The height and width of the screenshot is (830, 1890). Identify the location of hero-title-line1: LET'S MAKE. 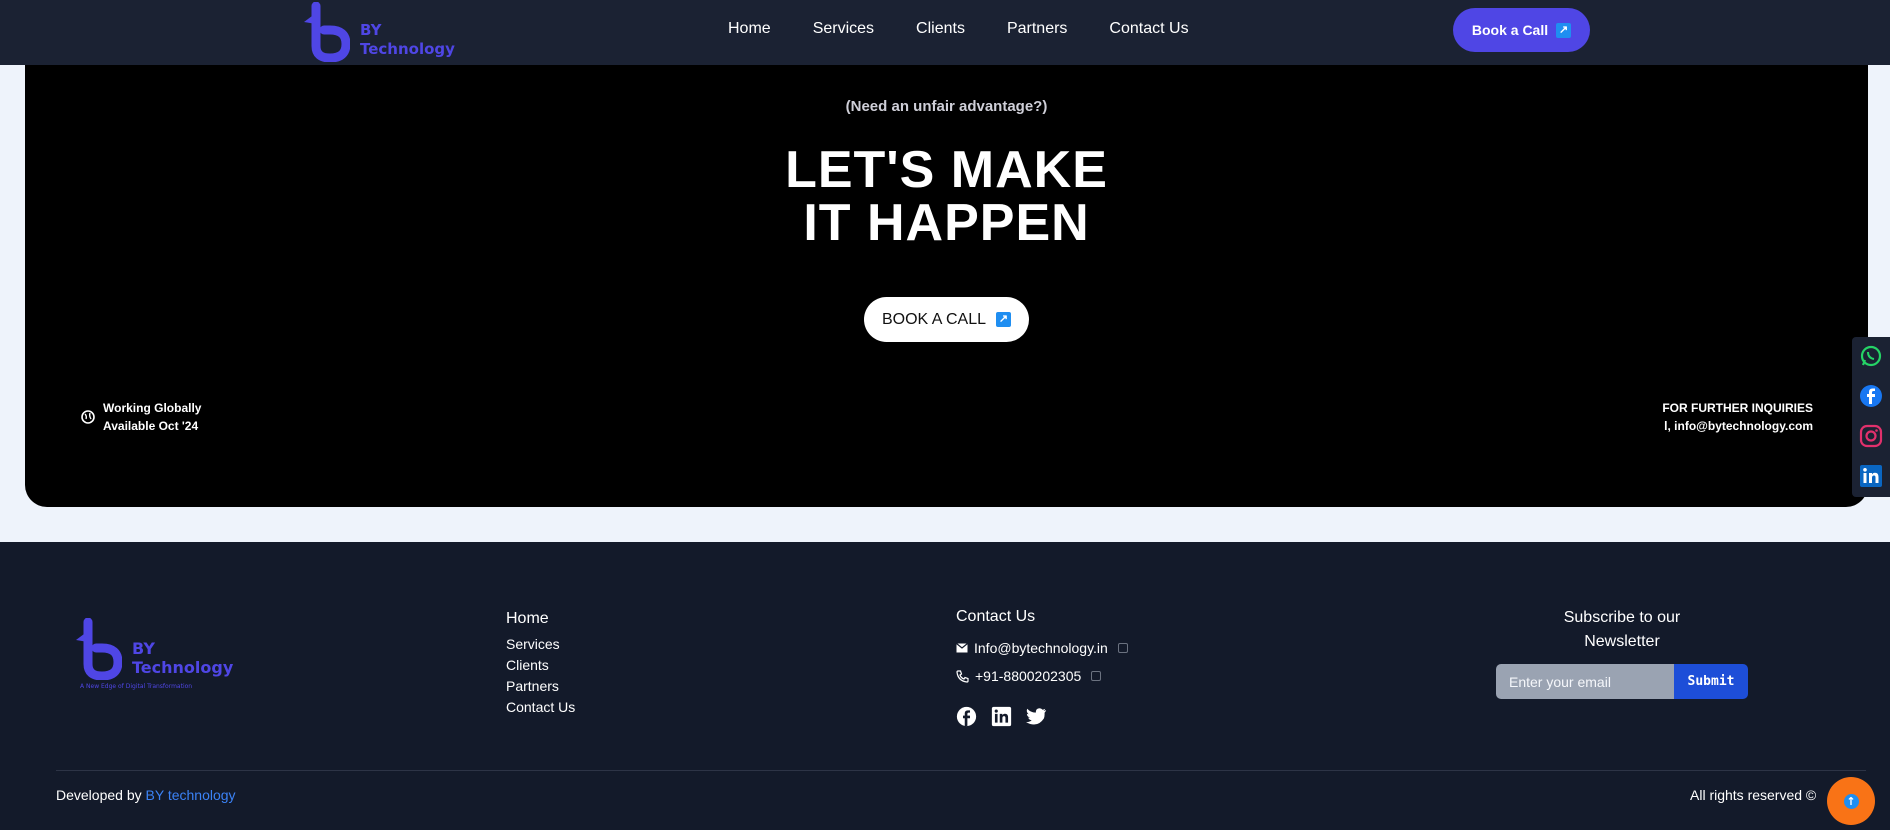
(946, 170).